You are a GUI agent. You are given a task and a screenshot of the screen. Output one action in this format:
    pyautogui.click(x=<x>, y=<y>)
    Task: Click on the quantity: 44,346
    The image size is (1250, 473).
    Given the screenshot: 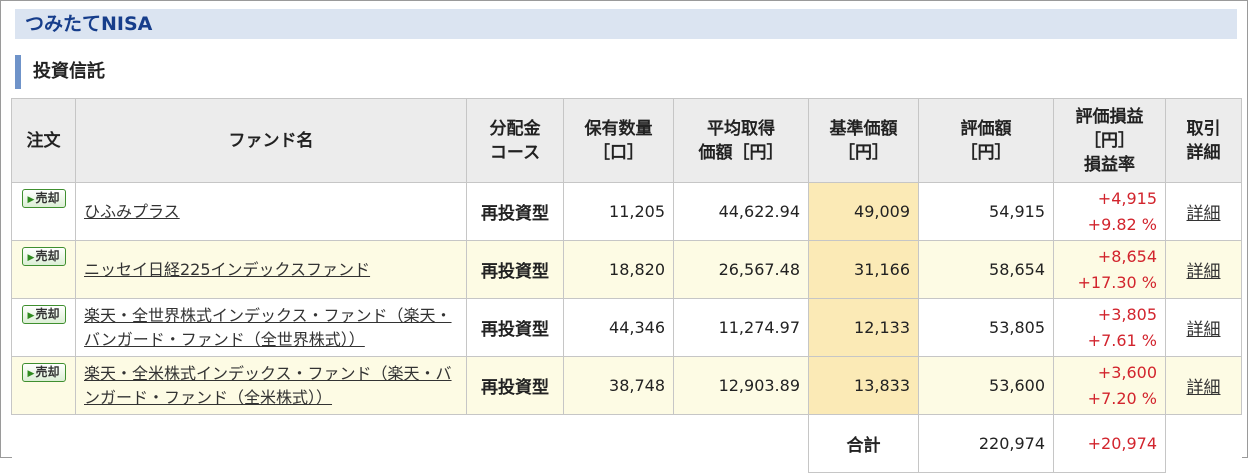 What is the action you would take?
    pyautogui.click(x=618, y=327)
    